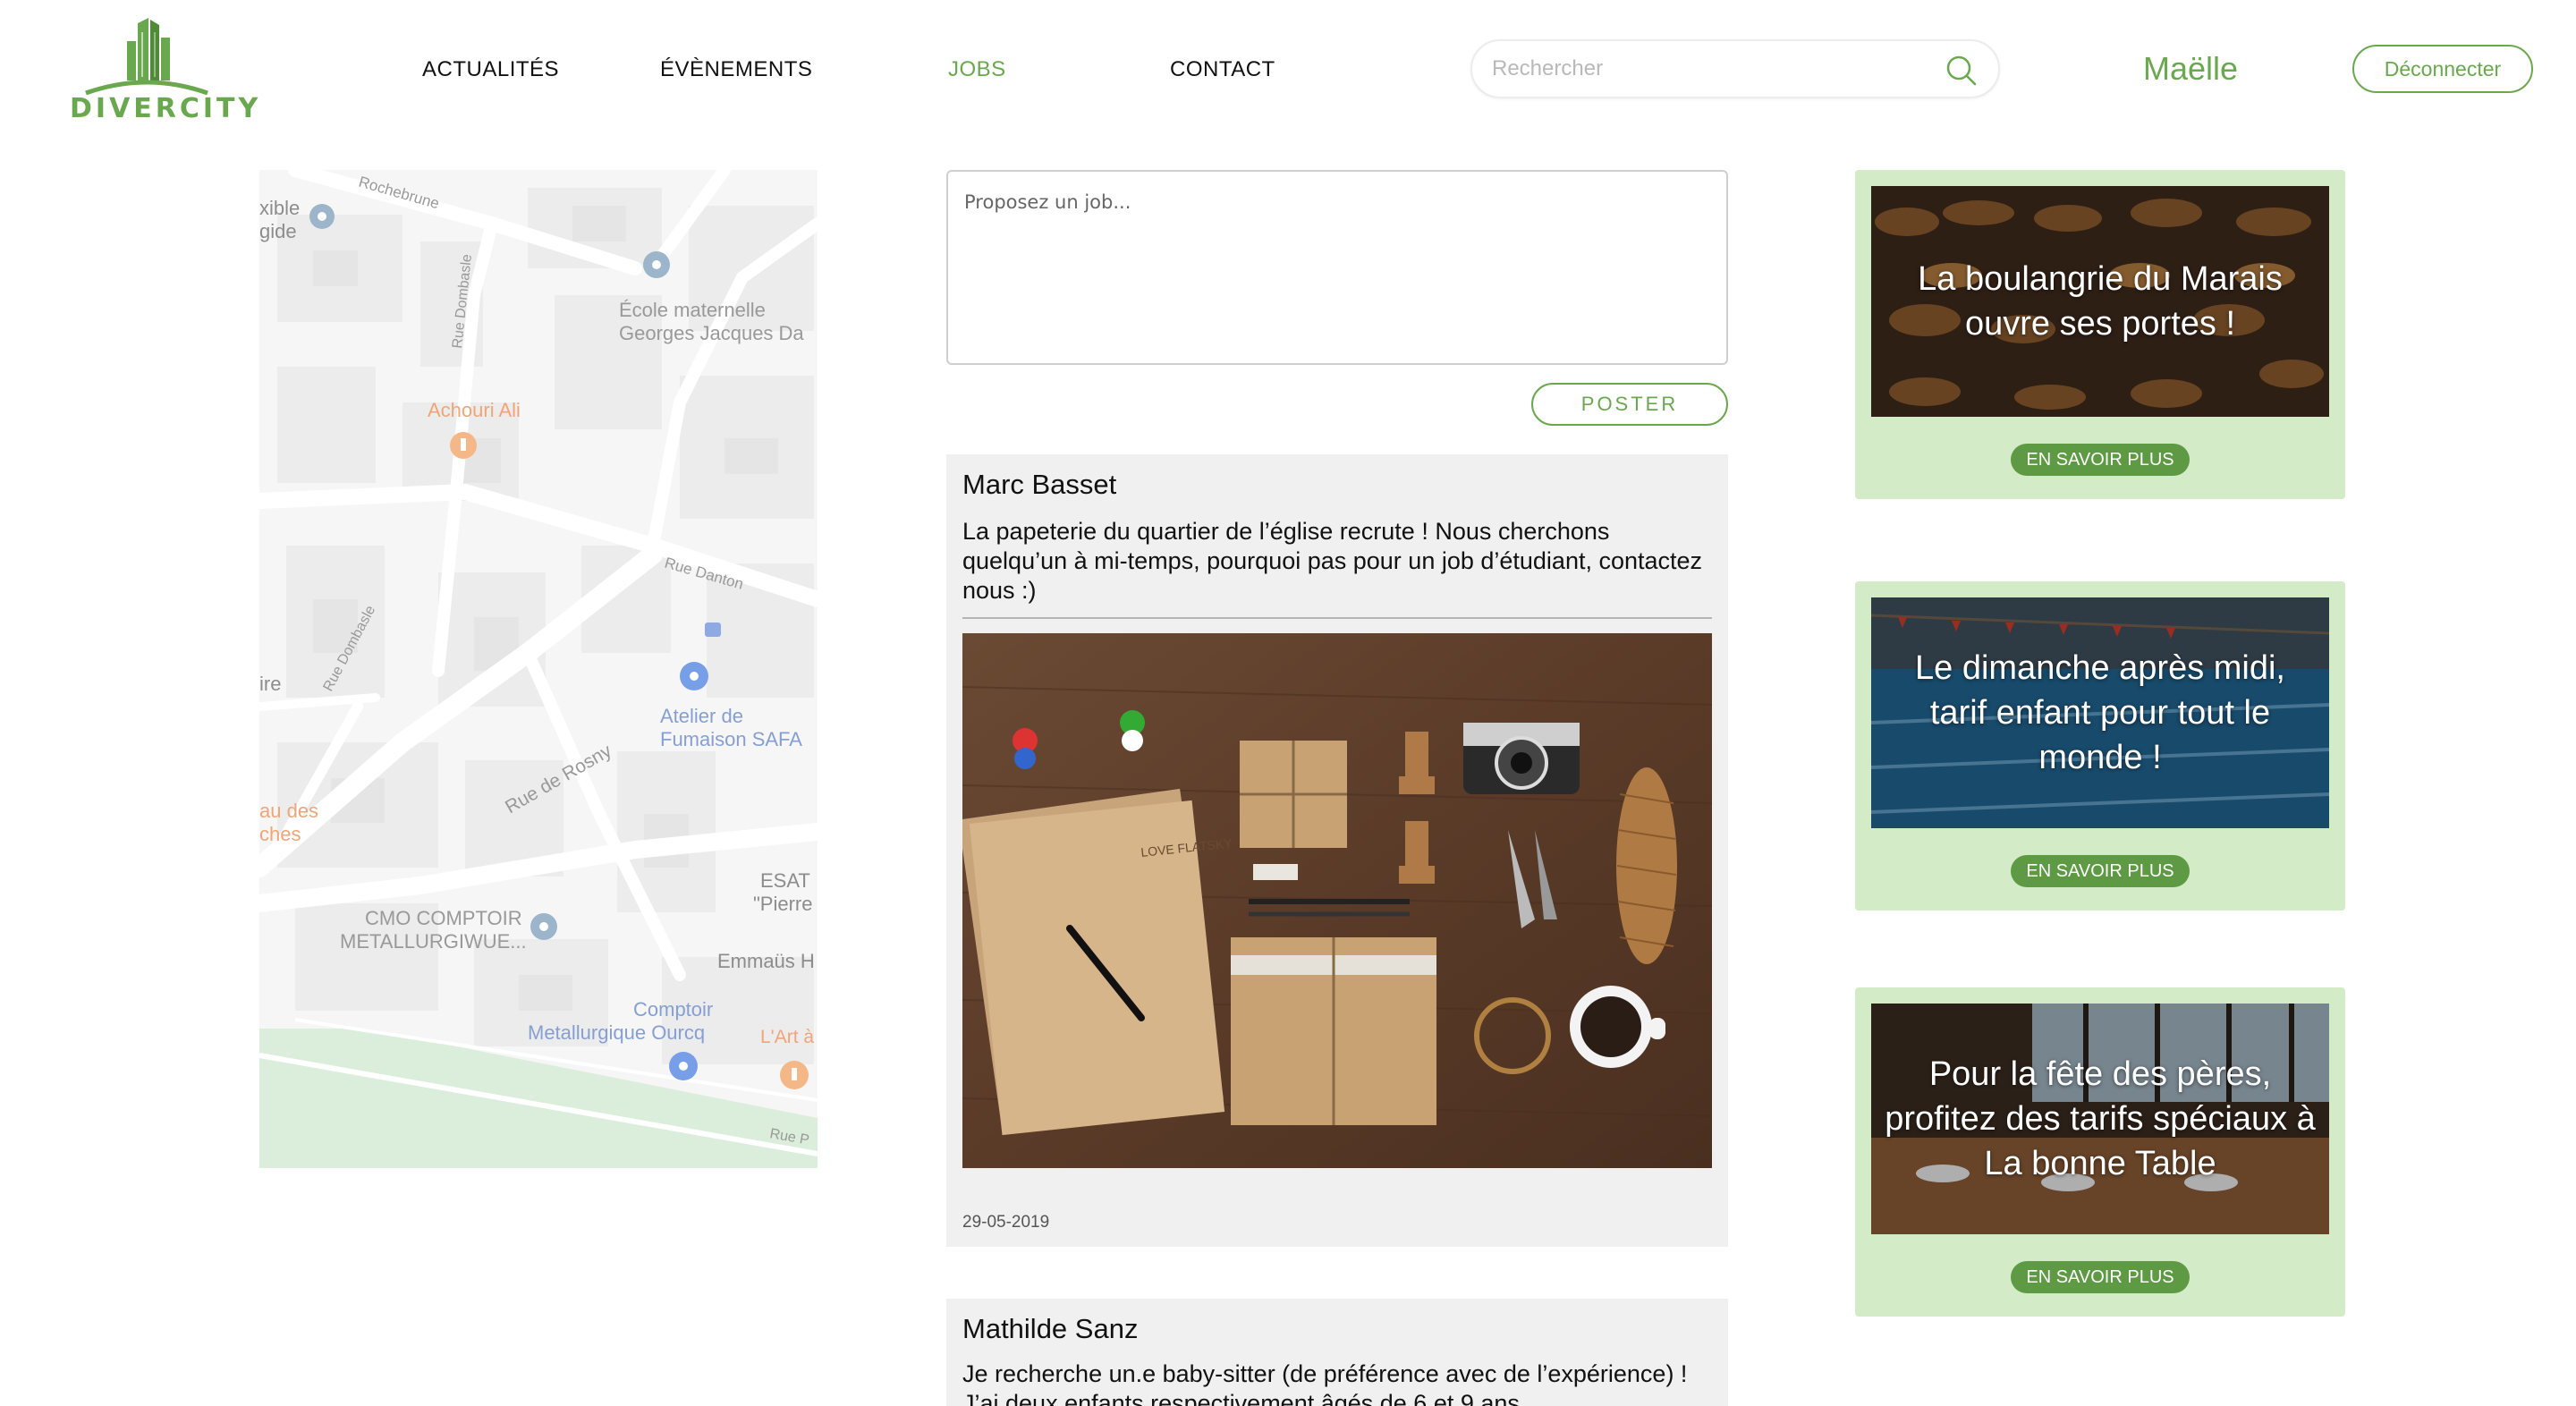  Describe the element at coordinates (736, 70) in the screenshot. I see `nav-evenements: ÉVÈNEMENTS` at that location.